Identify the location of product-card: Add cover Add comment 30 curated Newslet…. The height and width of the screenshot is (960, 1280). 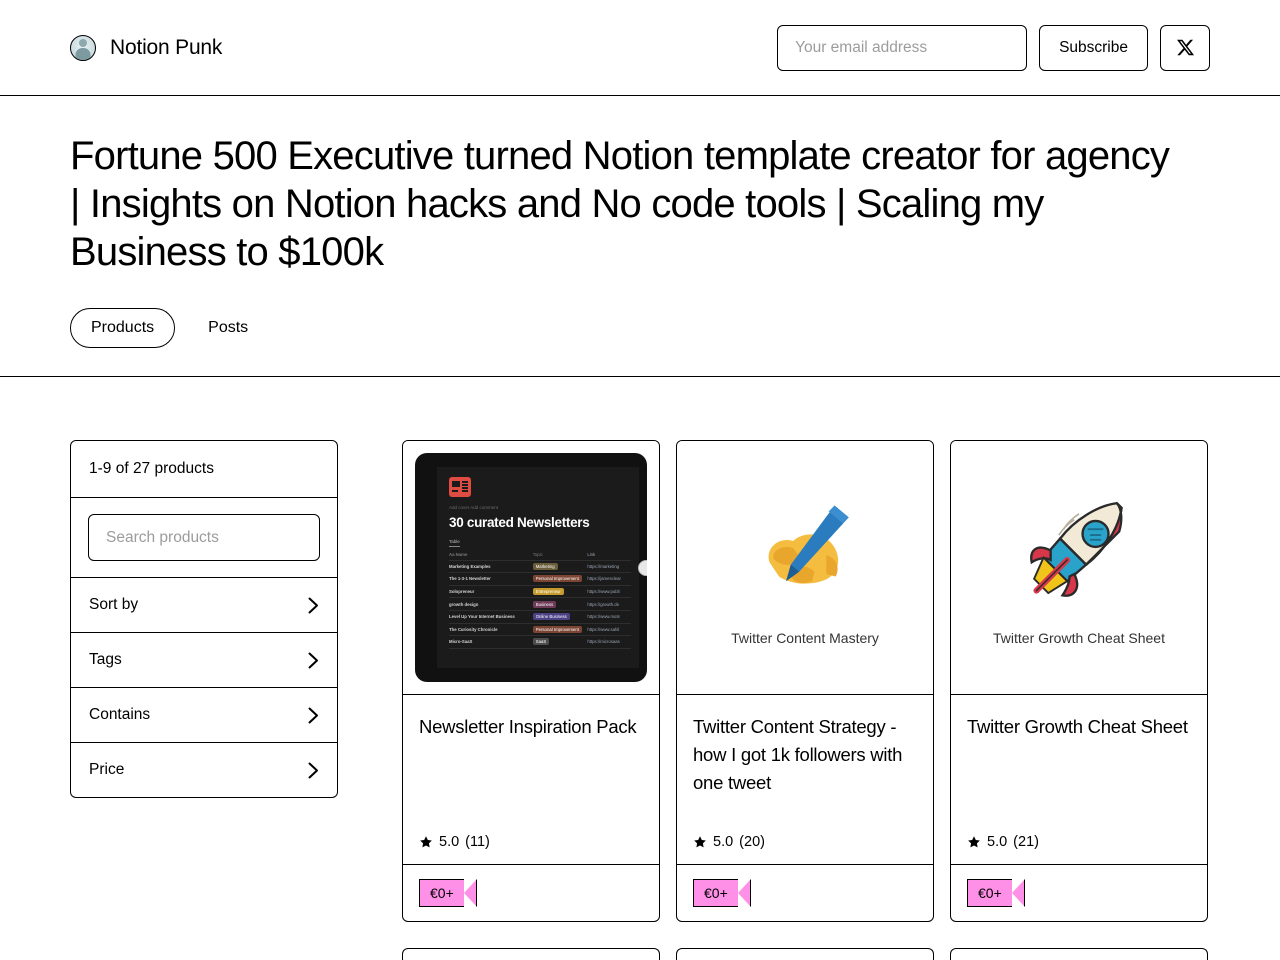
(531, 681).